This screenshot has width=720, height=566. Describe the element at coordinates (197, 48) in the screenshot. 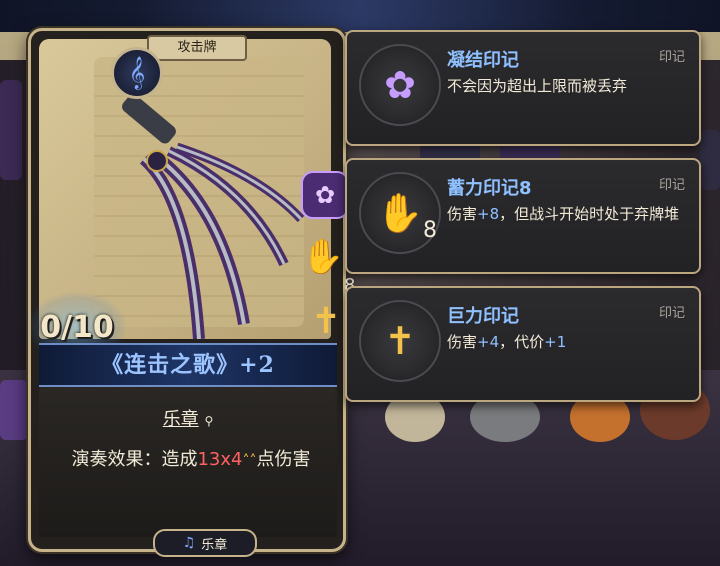

I see `card-type-label: 攻击牌` at that location.